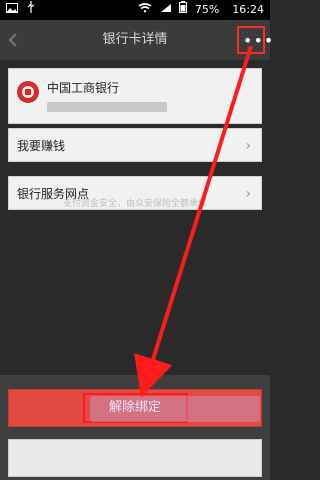  I want to click on bank-card: 中国工商银行, so click(135, 96).